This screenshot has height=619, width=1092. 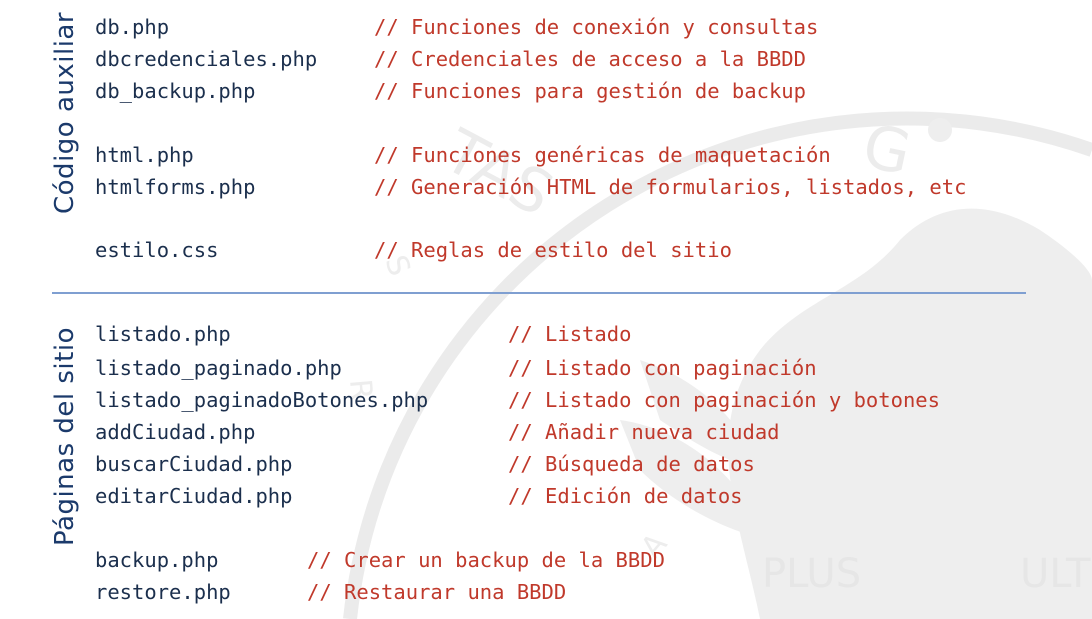 I want to click on aux-file-comment: // Funciones de conexión y consultas, so click(x=596, y=27).